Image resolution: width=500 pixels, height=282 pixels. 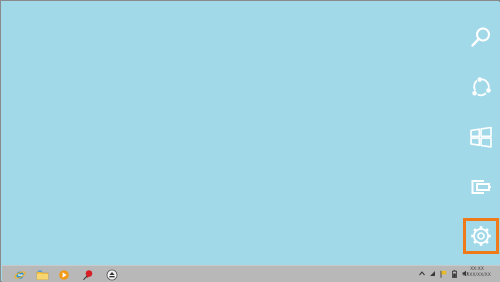 I want to click on taskbar: XX:XX XXXX/XX/XX, so click(x=251, y=273).